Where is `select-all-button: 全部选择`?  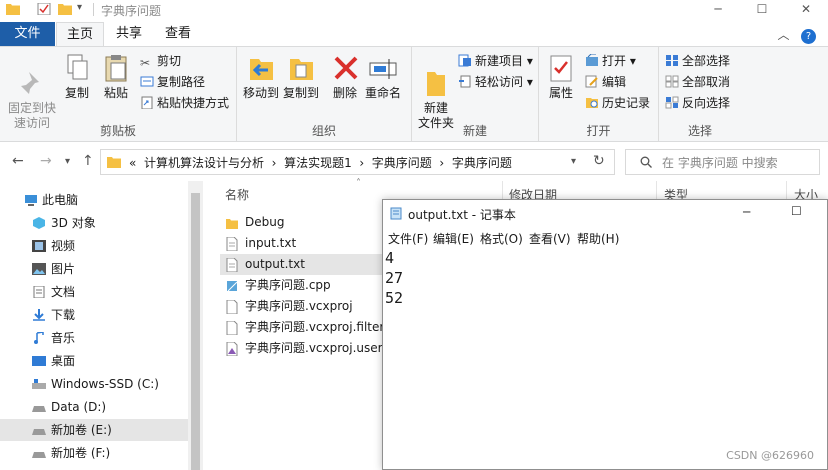
select-all-button: 全部选择 is located at coordinates (697, 61).